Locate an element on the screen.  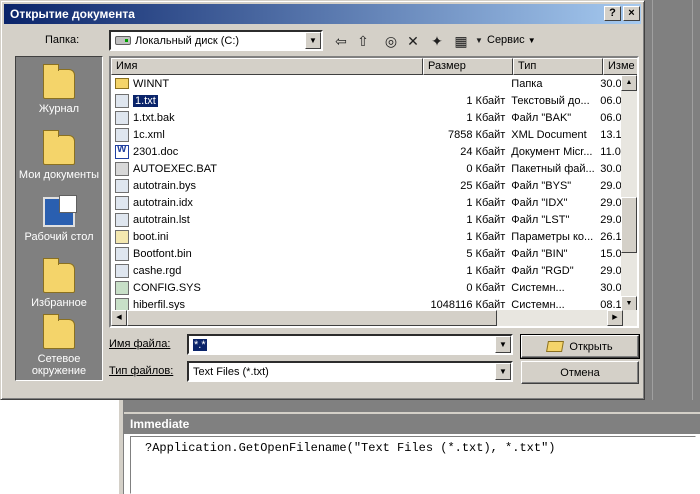
sys-file-icon is located at coordinates (122, 287).